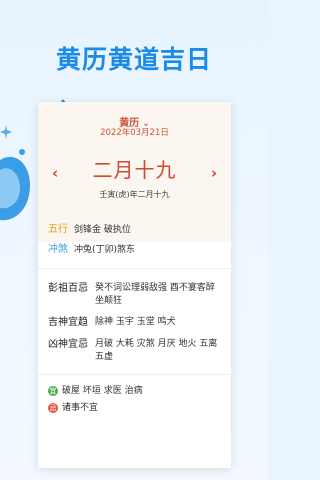 This screenshot has width=320, height=480. Describe the element at coordinates (134, 133) in the screenshot. I see `gregorian-date: 2022年03月21日` at that location.